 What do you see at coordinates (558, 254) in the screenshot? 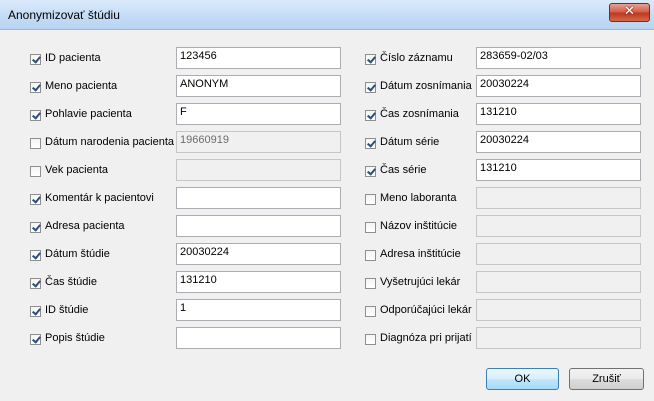
I see `adresa-institucie-field` at bounding box center [558, 254].